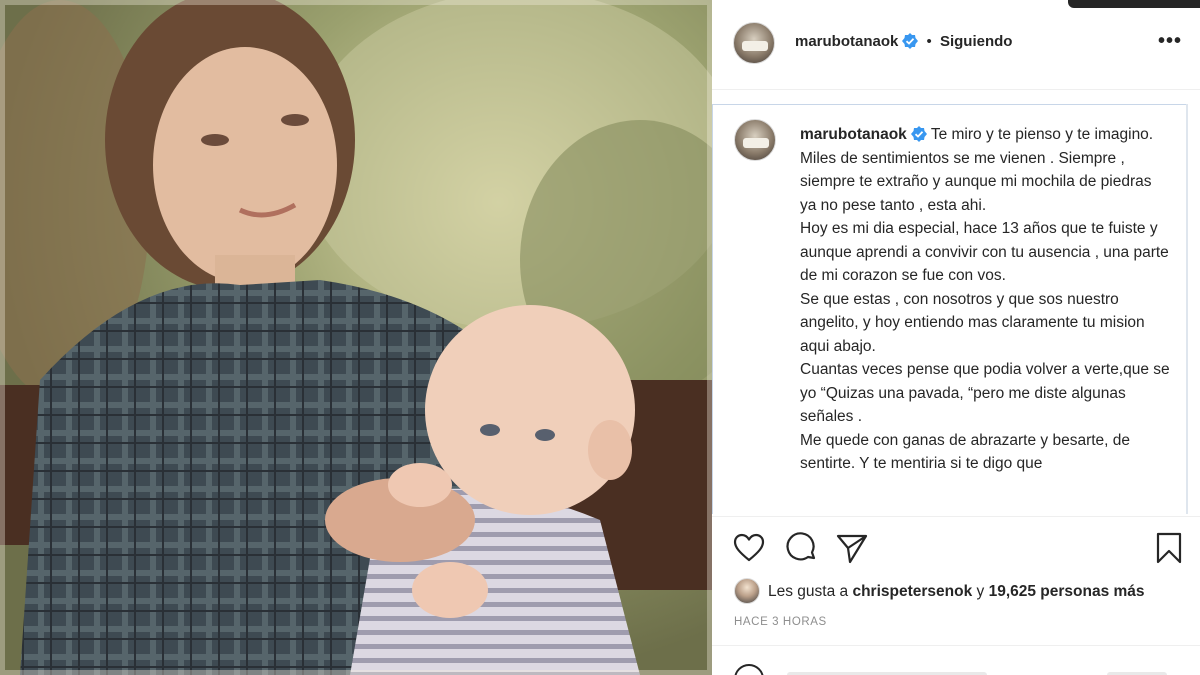  Describe the element at coordinates (980, 591) in the screenshot. I see `likes-connector: y` at that location.